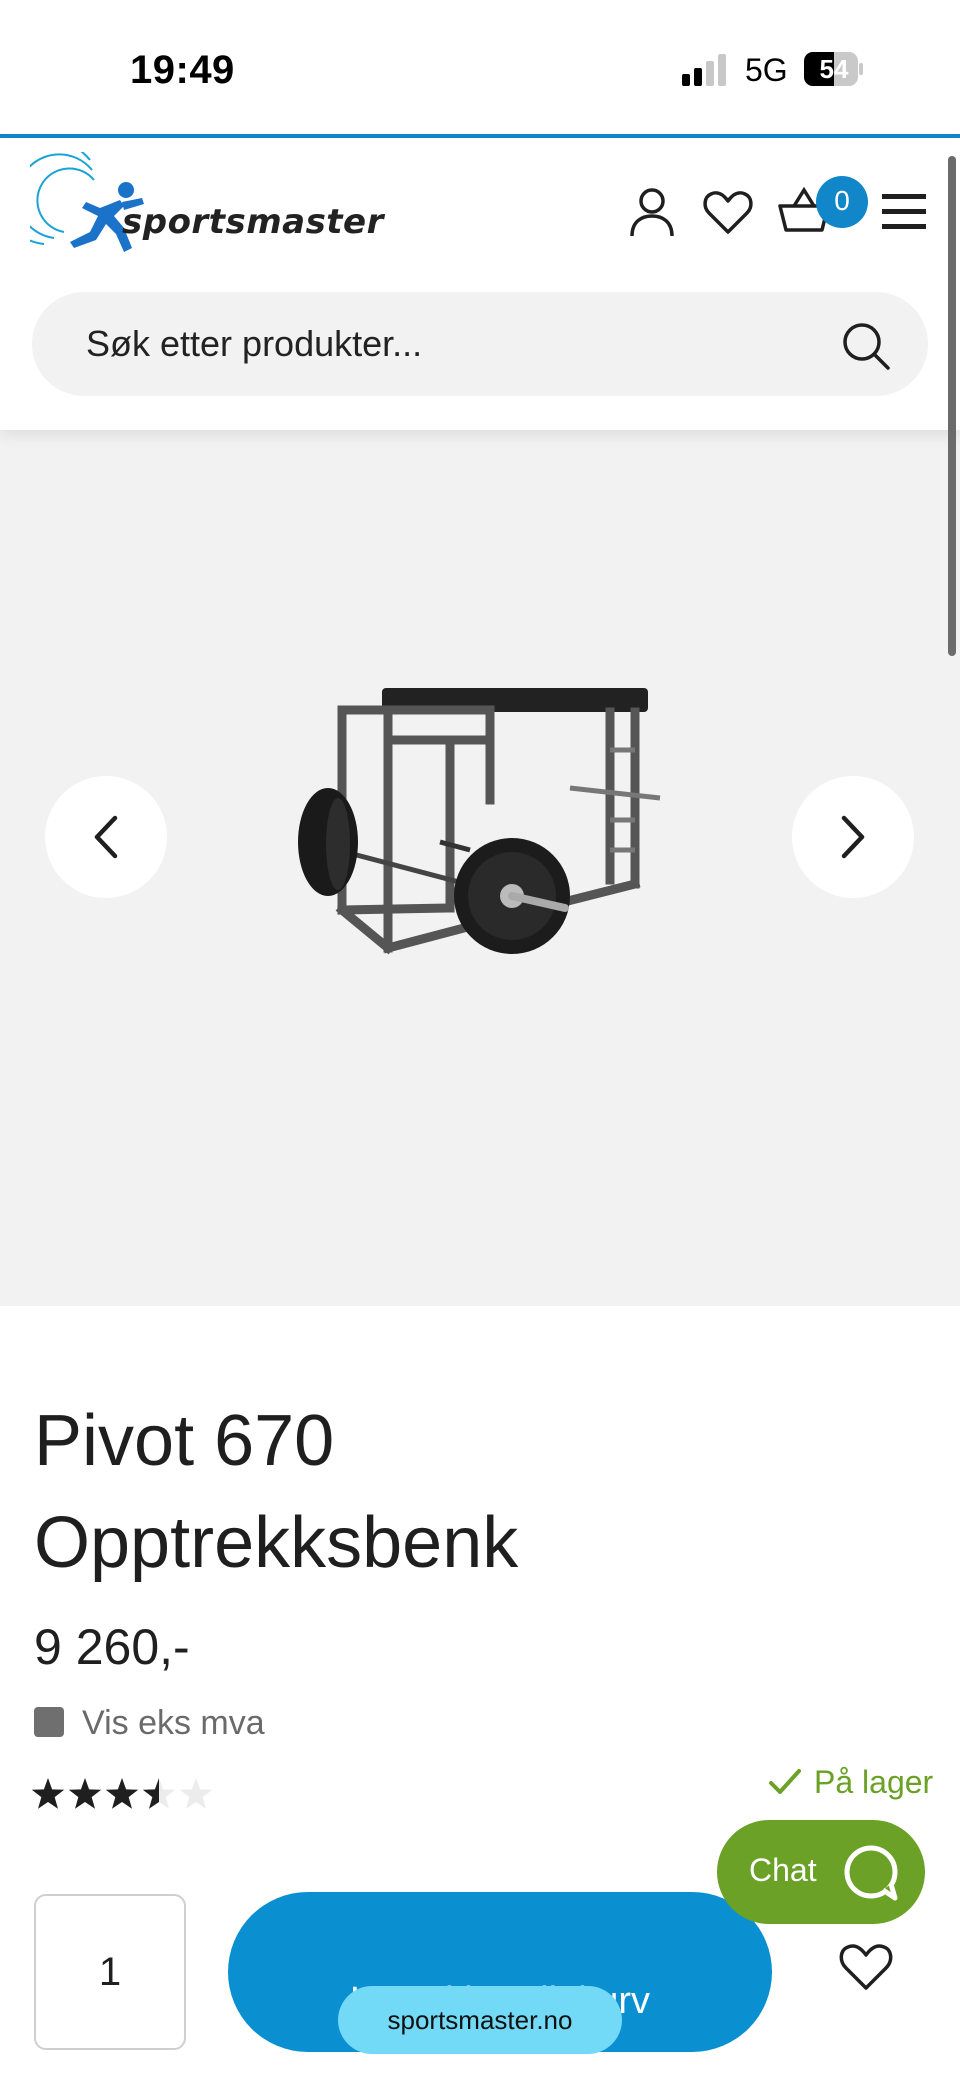 This screenshot has width=960, height=2086. I want to click on chevron-right-icon, so click(853, 837).